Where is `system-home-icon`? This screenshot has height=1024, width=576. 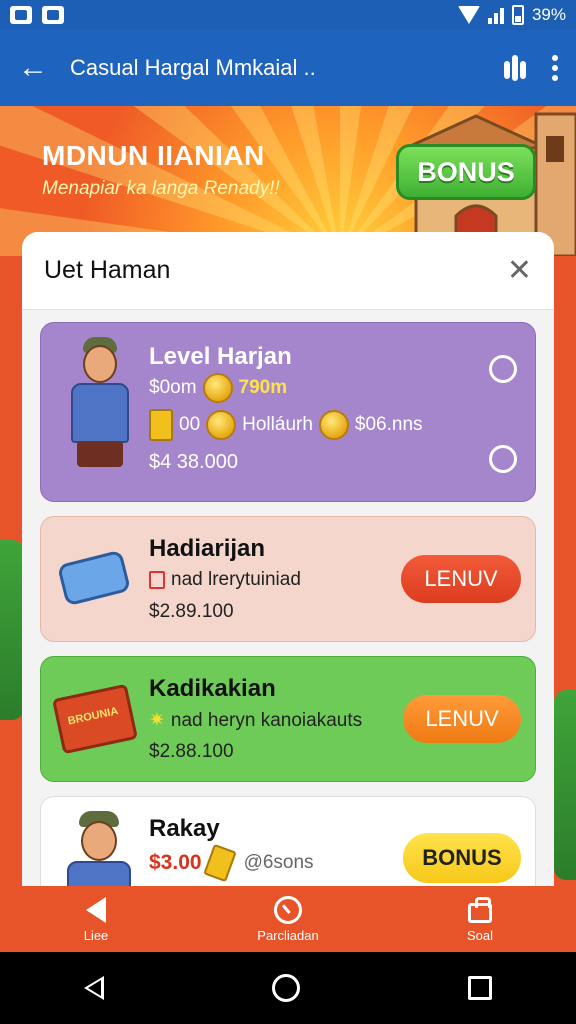
system-home-icon is located at coordinates (286, 988).